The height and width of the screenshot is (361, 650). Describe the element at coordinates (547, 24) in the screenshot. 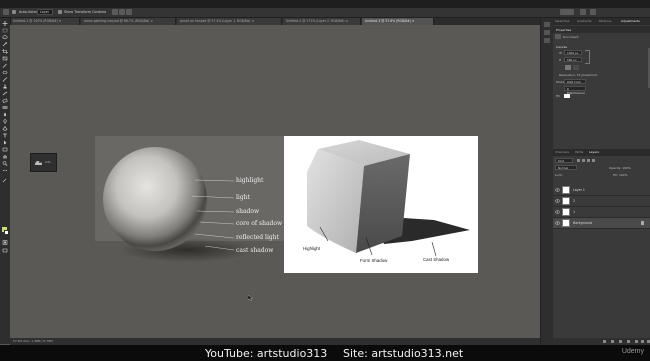

I see `history-panel-icon` at that location.